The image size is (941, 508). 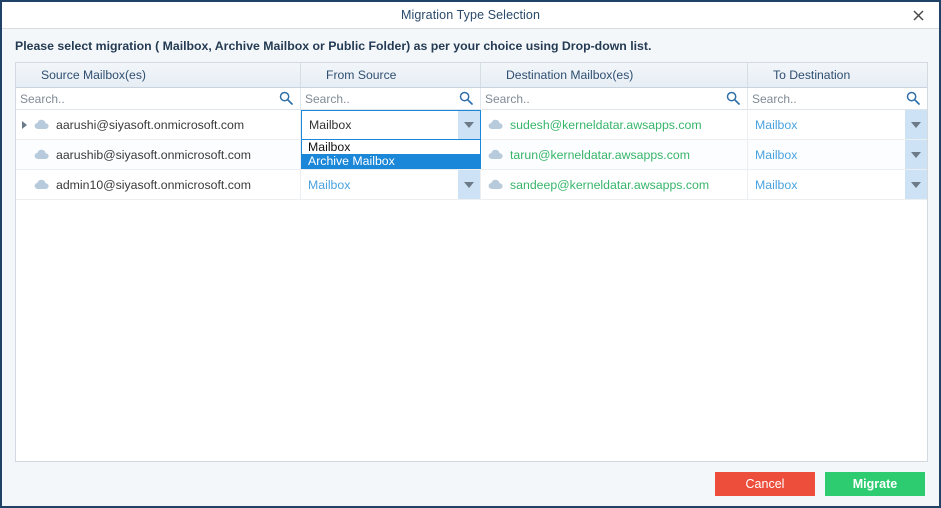 I want to click on column-header-source-mailboxes: Source Mailbox(es), so click(x=158, y=75).